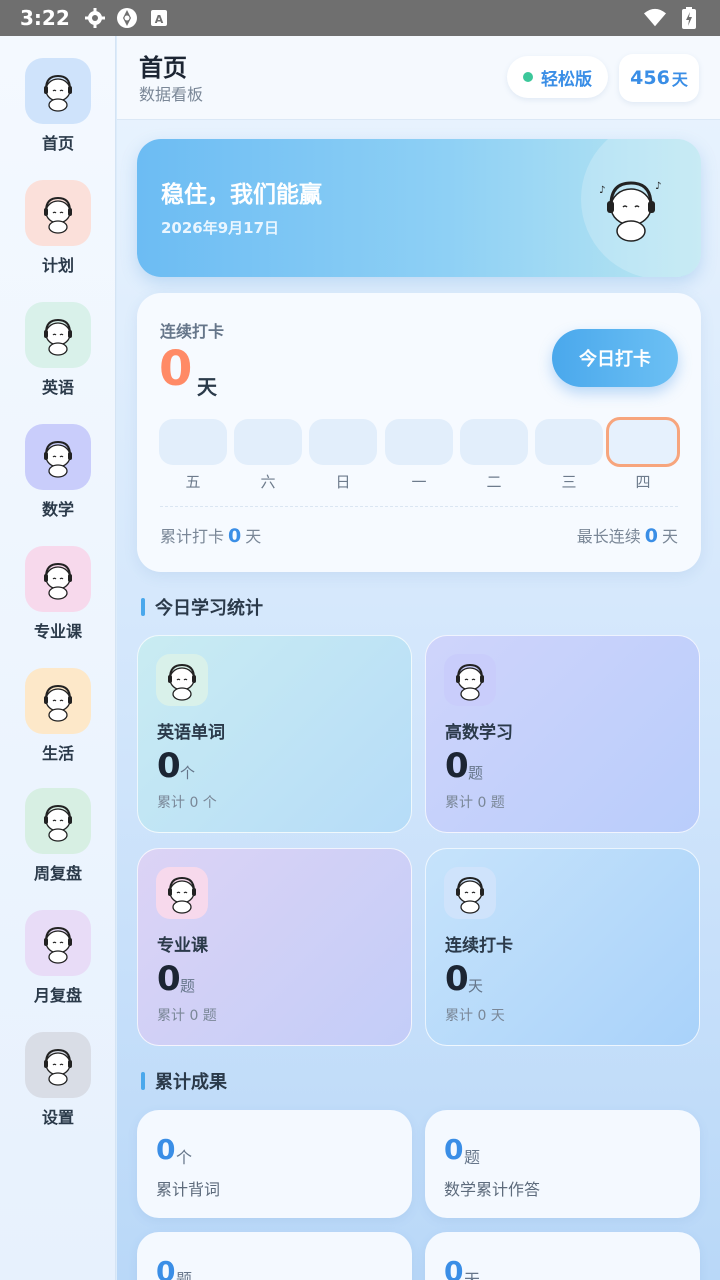 This screenshot has height=1280, width=720. Describe the element at coordinates (58, 113) in the screenshot. I see `sidebar-item-home: 首页` at that location.